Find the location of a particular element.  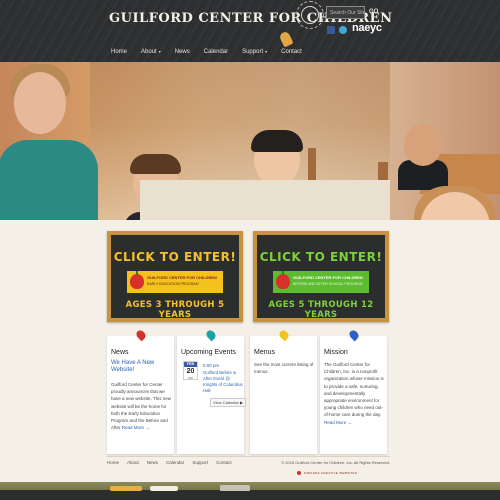

search-input is located at coordinates (345, 12).